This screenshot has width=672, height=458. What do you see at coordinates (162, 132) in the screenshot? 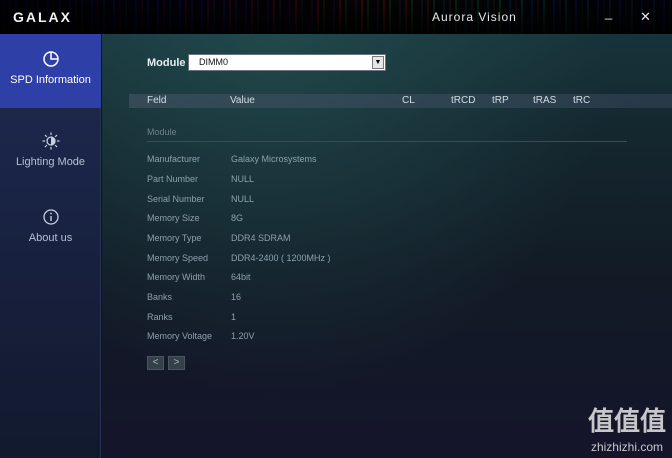
I see `section-title: Module` at bounding box center [162, 132].